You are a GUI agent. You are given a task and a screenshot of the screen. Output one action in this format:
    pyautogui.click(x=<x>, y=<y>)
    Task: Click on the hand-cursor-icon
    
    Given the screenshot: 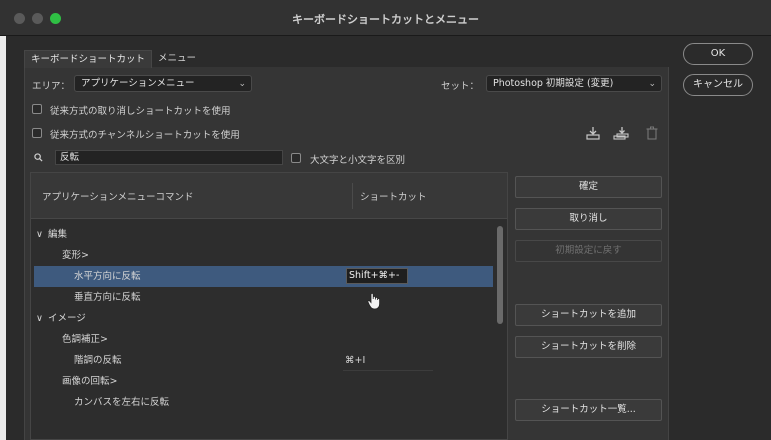 What is the action you would take?
    pyautogui.click(x=373, y=301)
    